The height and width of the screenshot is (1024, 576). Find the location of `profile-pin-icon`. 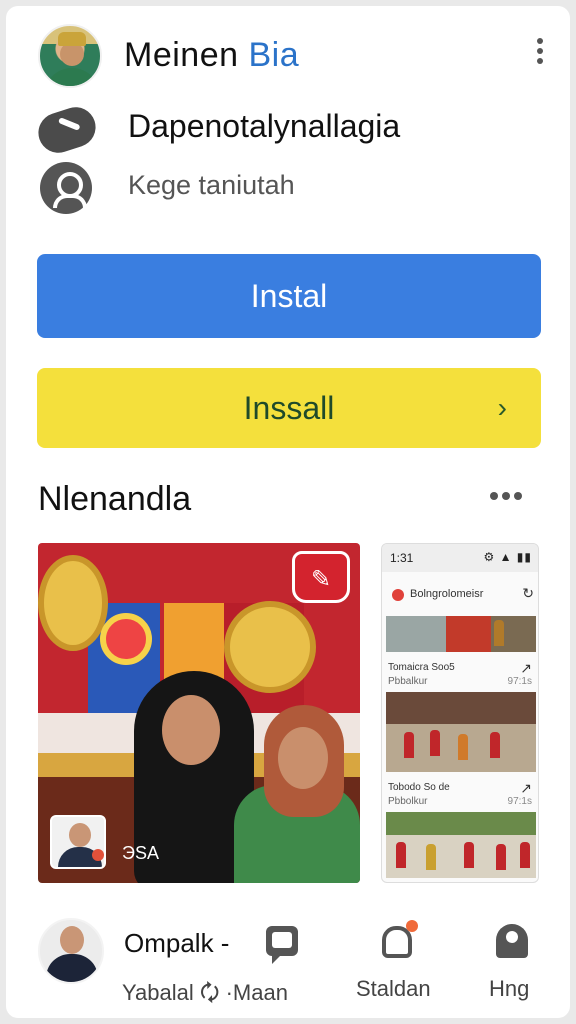

profile-pin-icon is located at coordinates (512, 941).